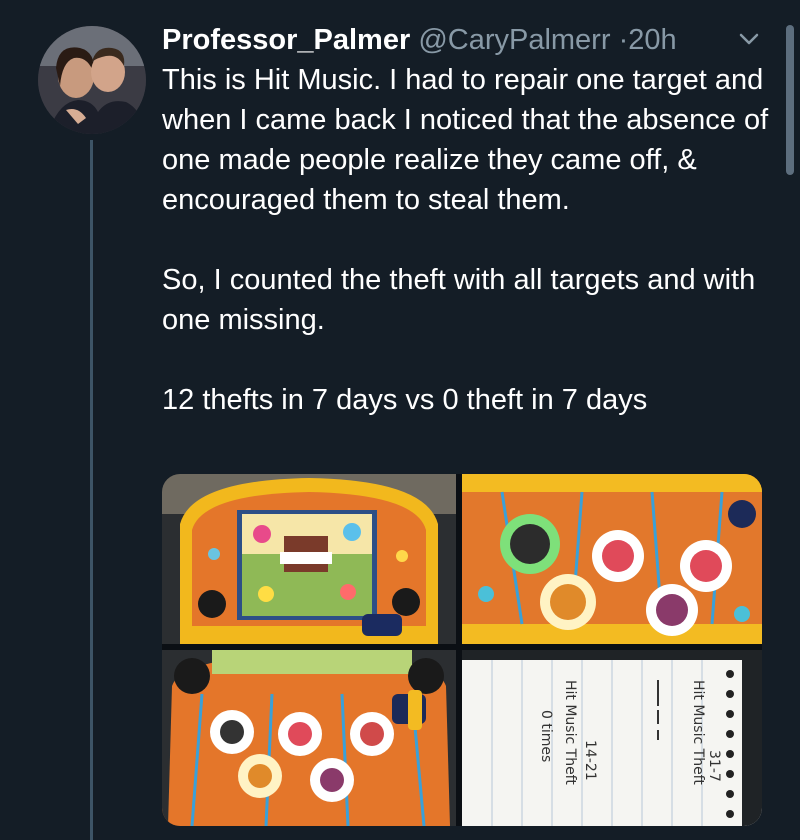 This screenshot has height=840, width=800. Describe the element at coordinates (612, 559) in the screenshot. I see `media-photo-targets-closeup` at that location.